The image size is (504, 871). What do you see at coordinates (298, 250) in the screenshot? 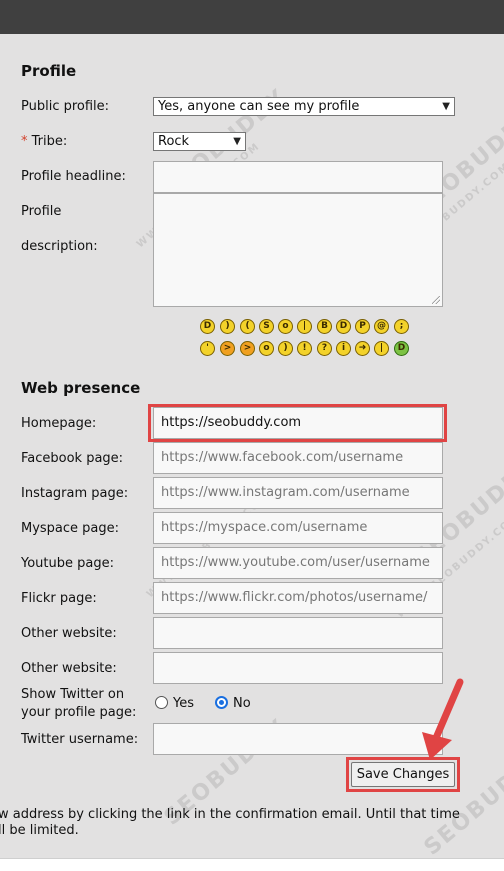
I see `profile-description-textarea` at bounding box center [298, 250].